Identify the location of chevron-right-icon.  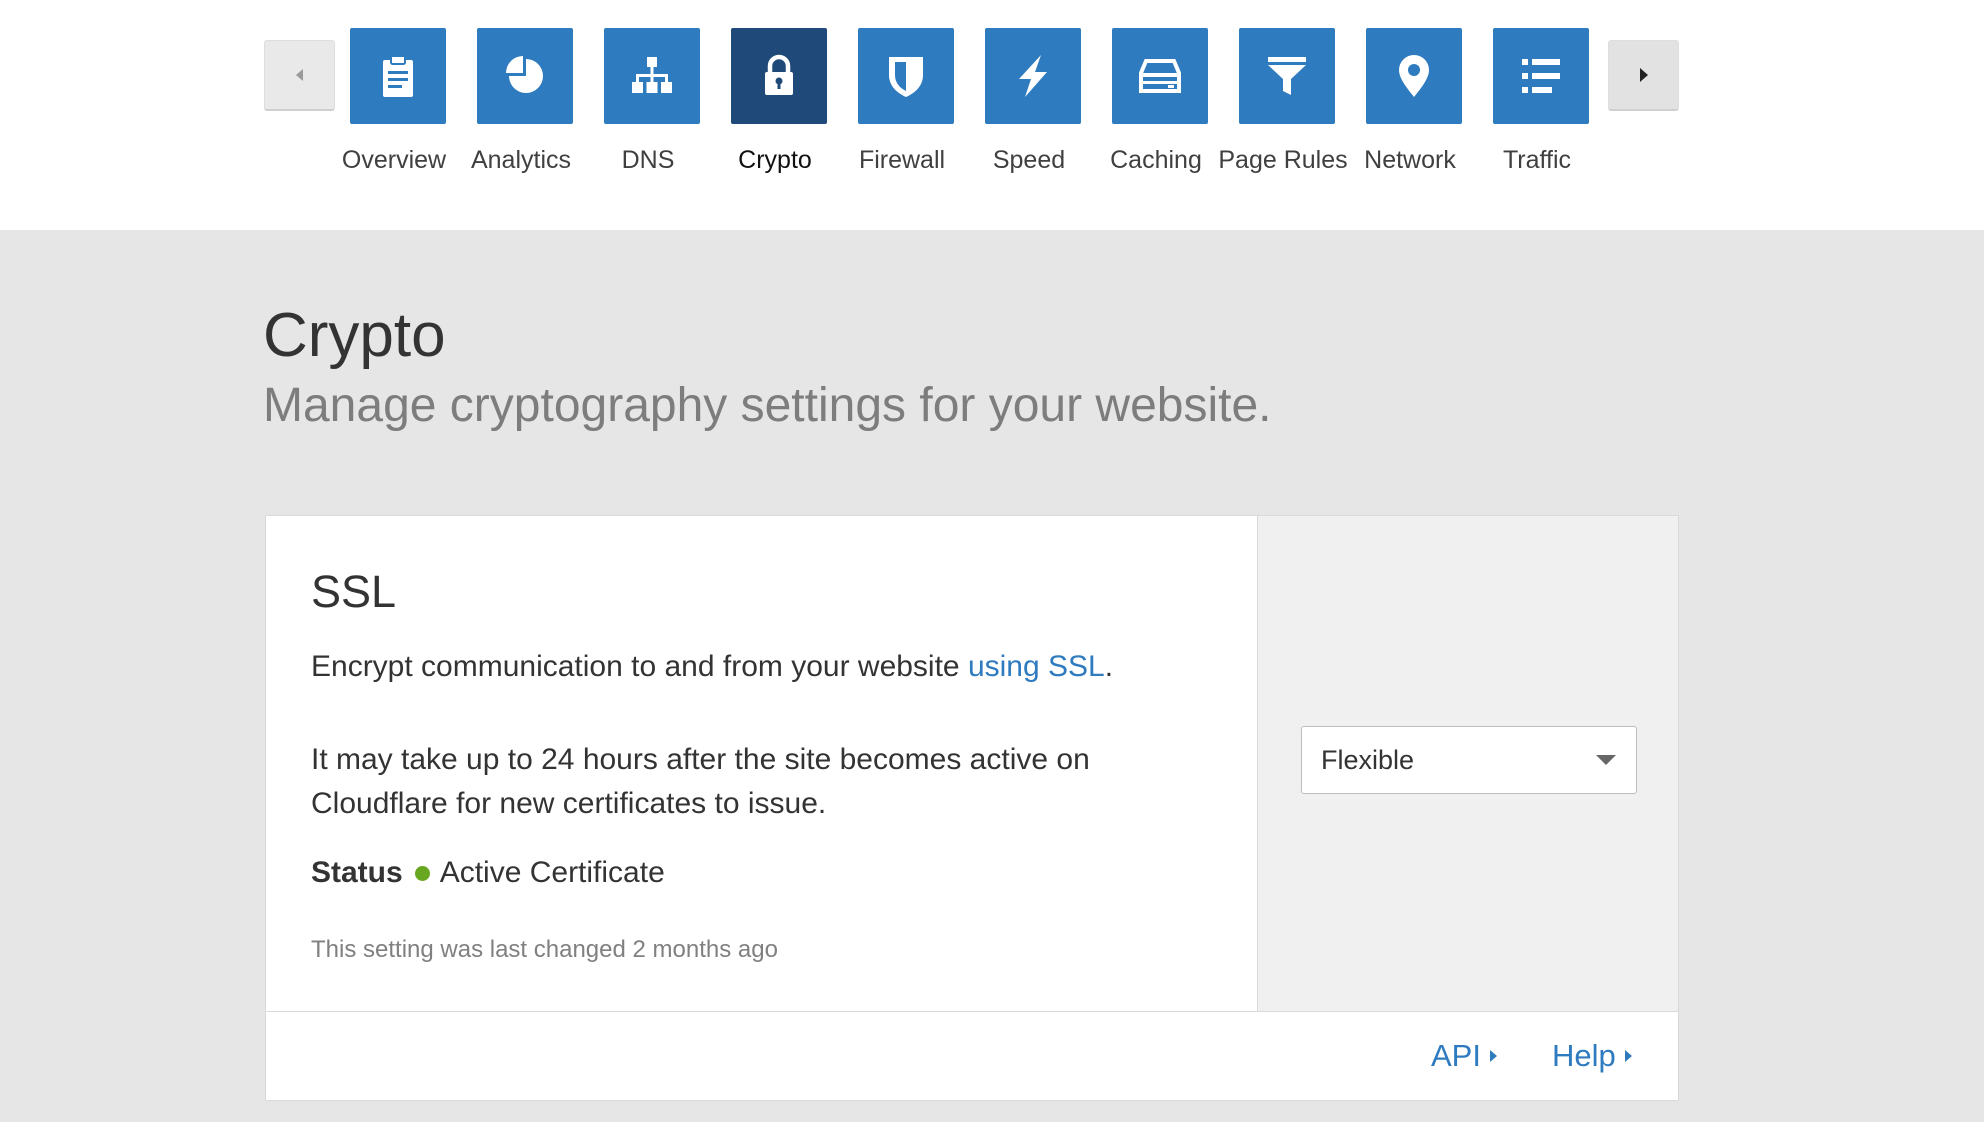
(1643, 75).